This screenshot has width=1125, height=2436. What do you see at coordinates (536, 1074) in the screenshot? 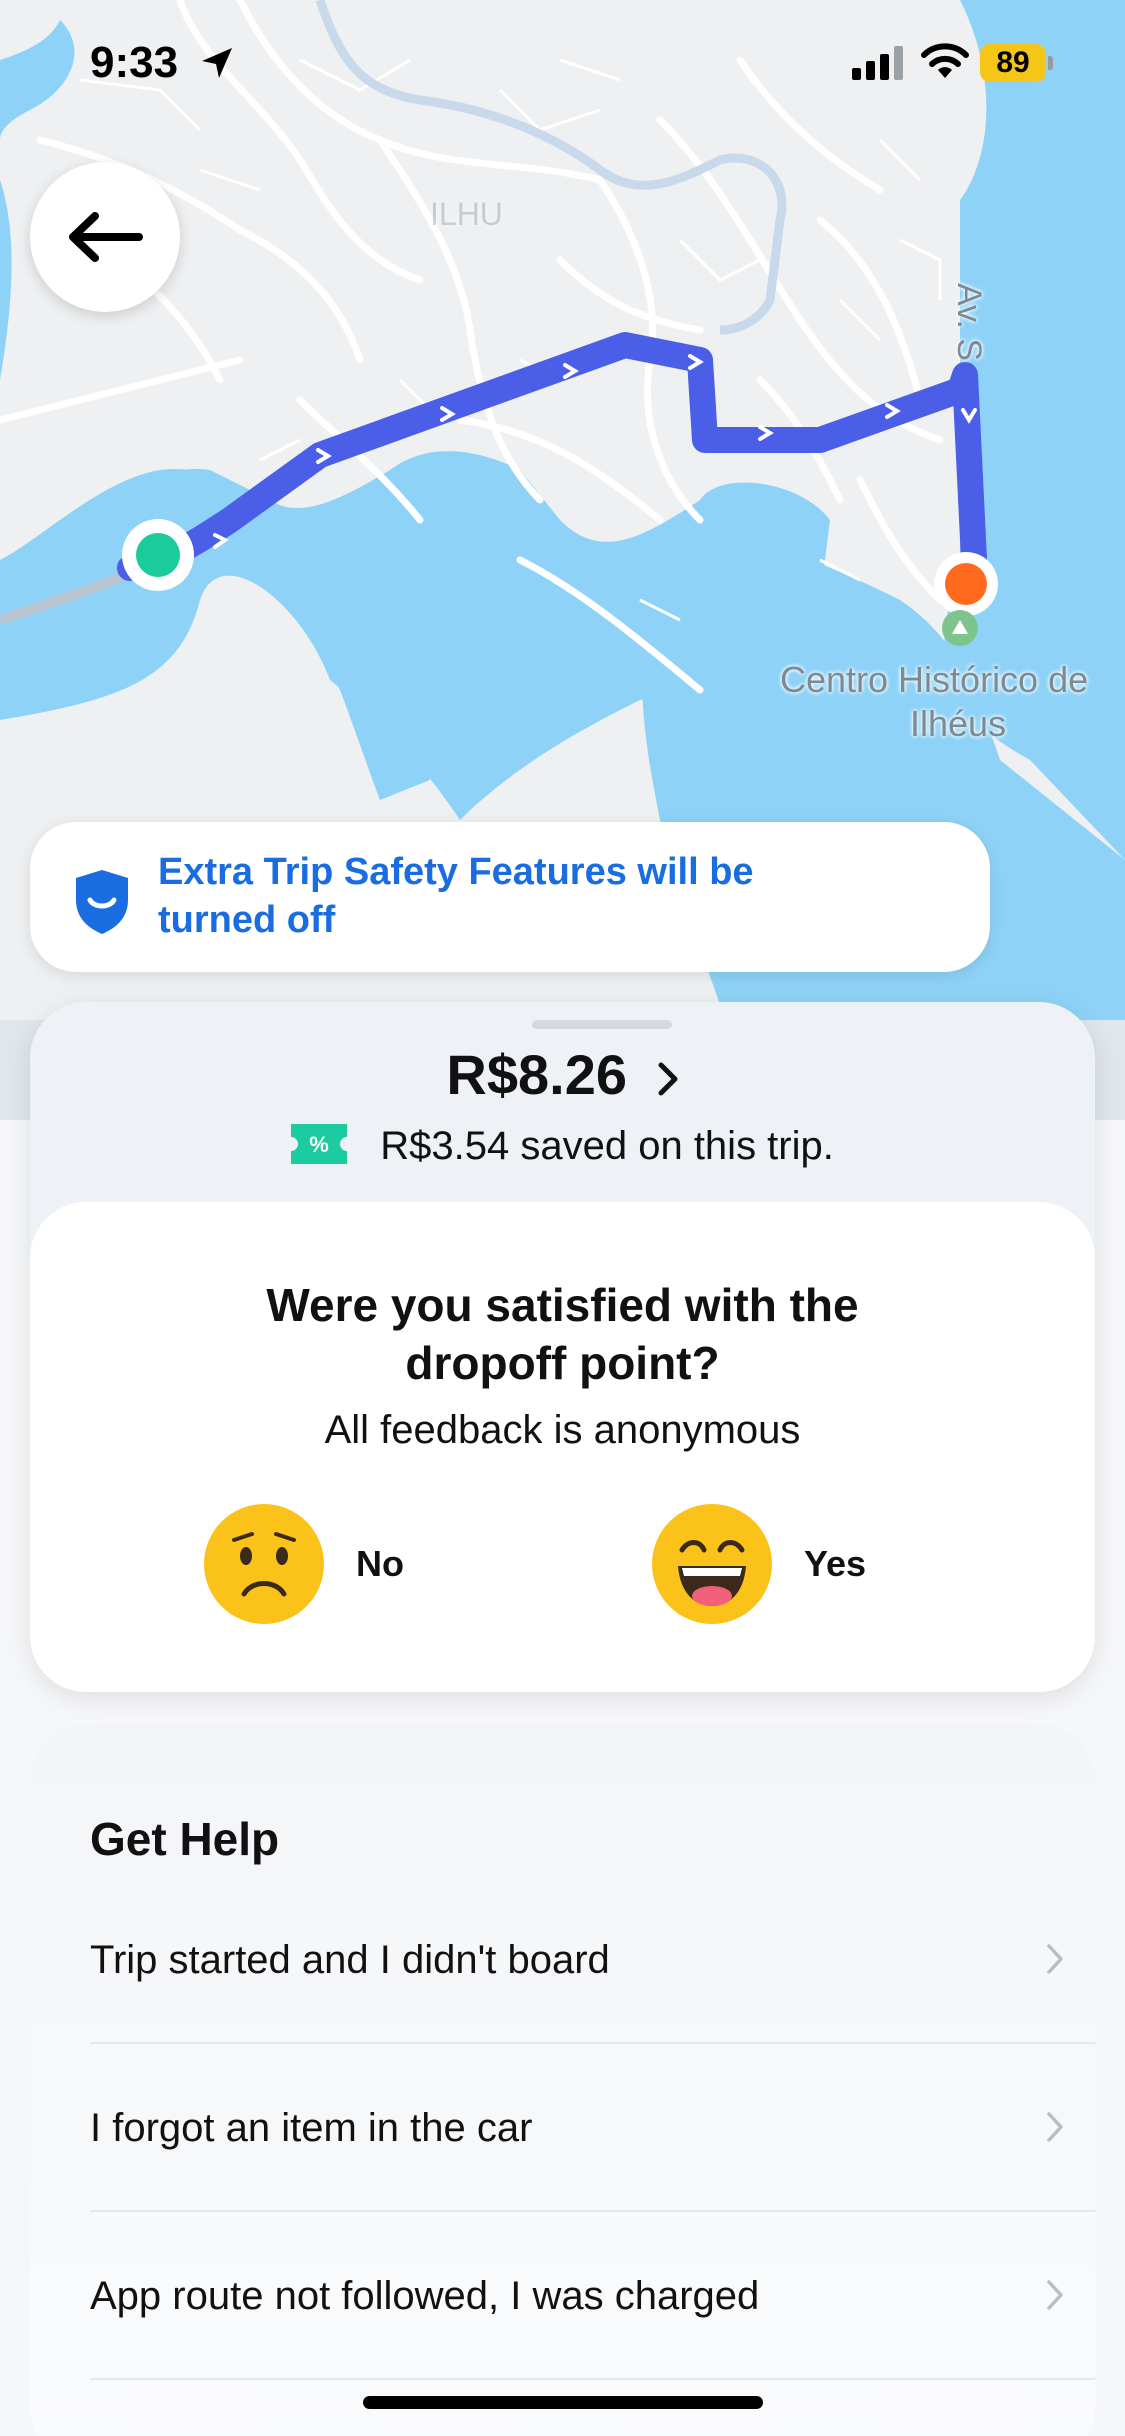
I see `fare-amount: R$8.26` at bounding box center [536, 1074].